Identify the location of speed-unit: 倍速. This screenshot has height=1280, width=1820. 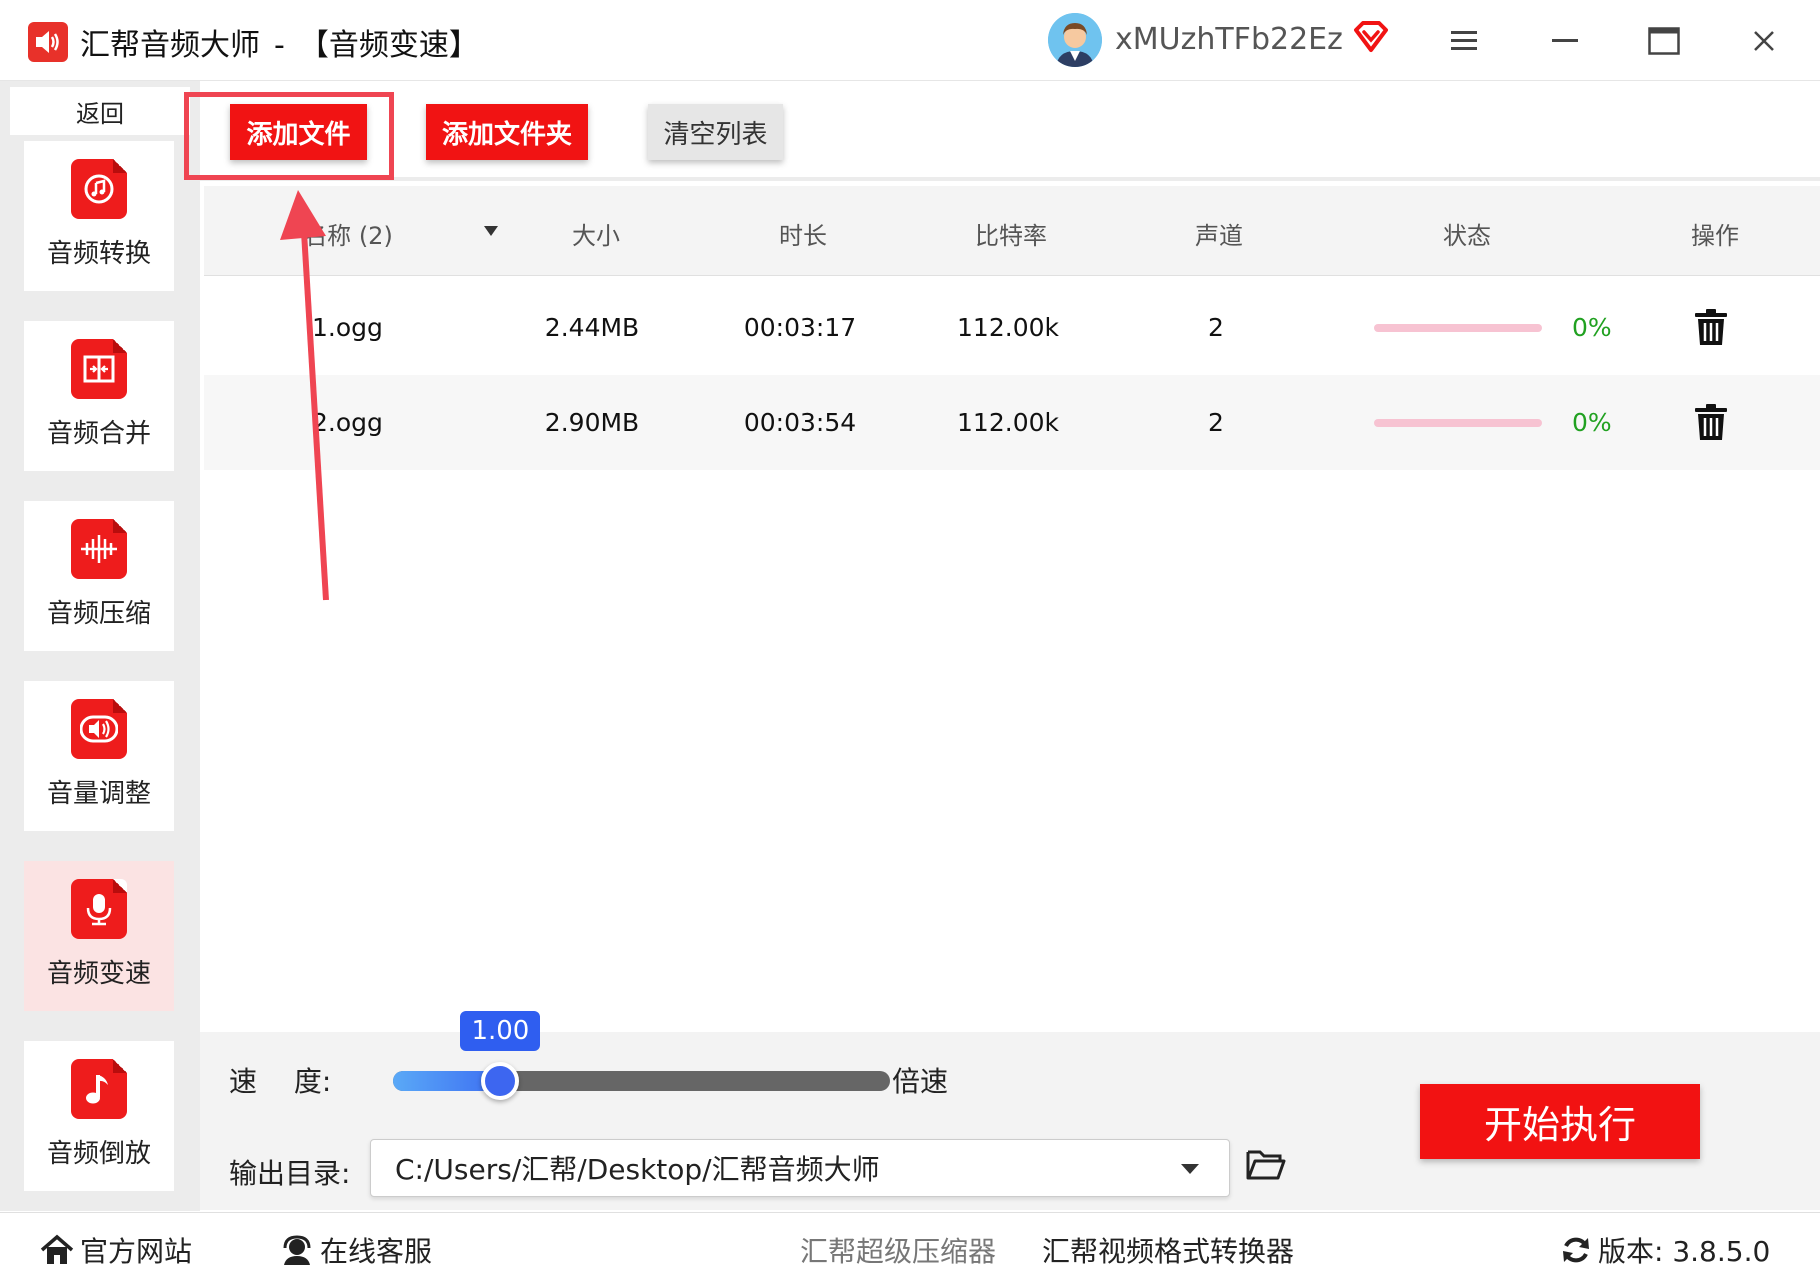
(920, 1081).